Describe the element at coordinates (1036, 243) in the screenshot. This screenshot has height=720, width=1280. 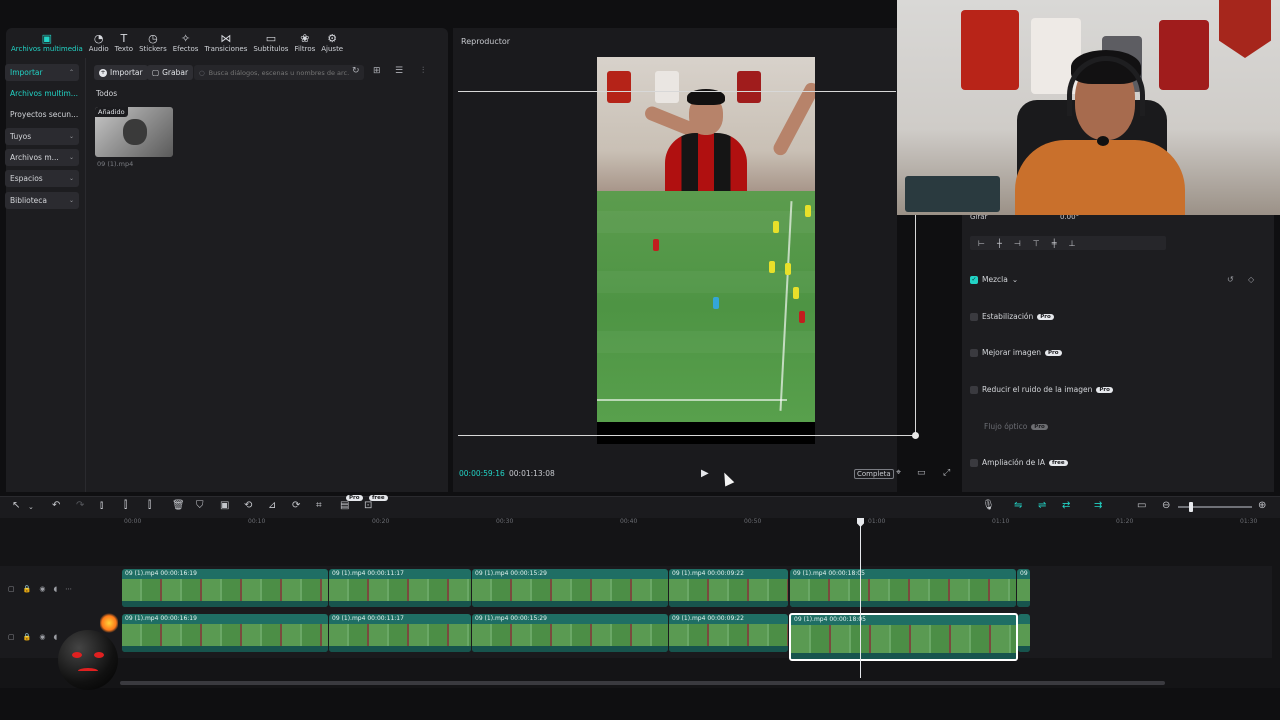
I see `align-top-icon: ⊤` at that location.